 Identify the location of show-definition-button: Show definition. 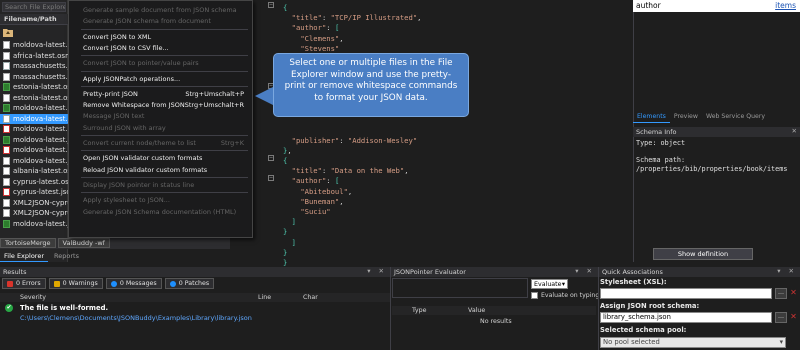
(703, 254).